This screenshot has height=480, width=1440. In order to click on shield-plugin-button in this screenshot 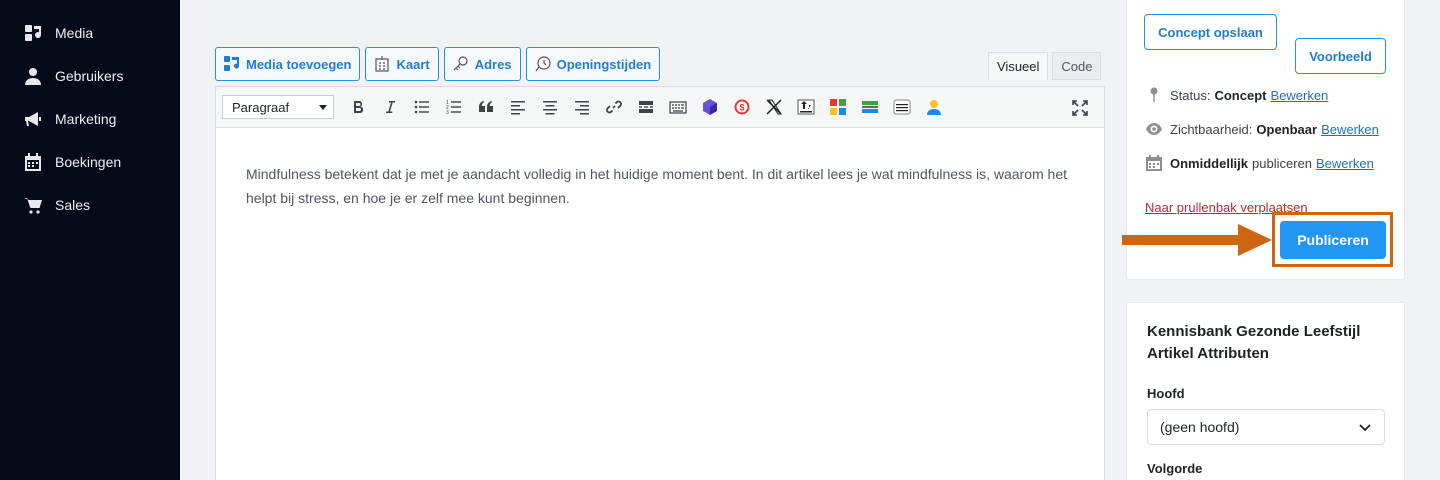, I will do `click(710, 107)`.